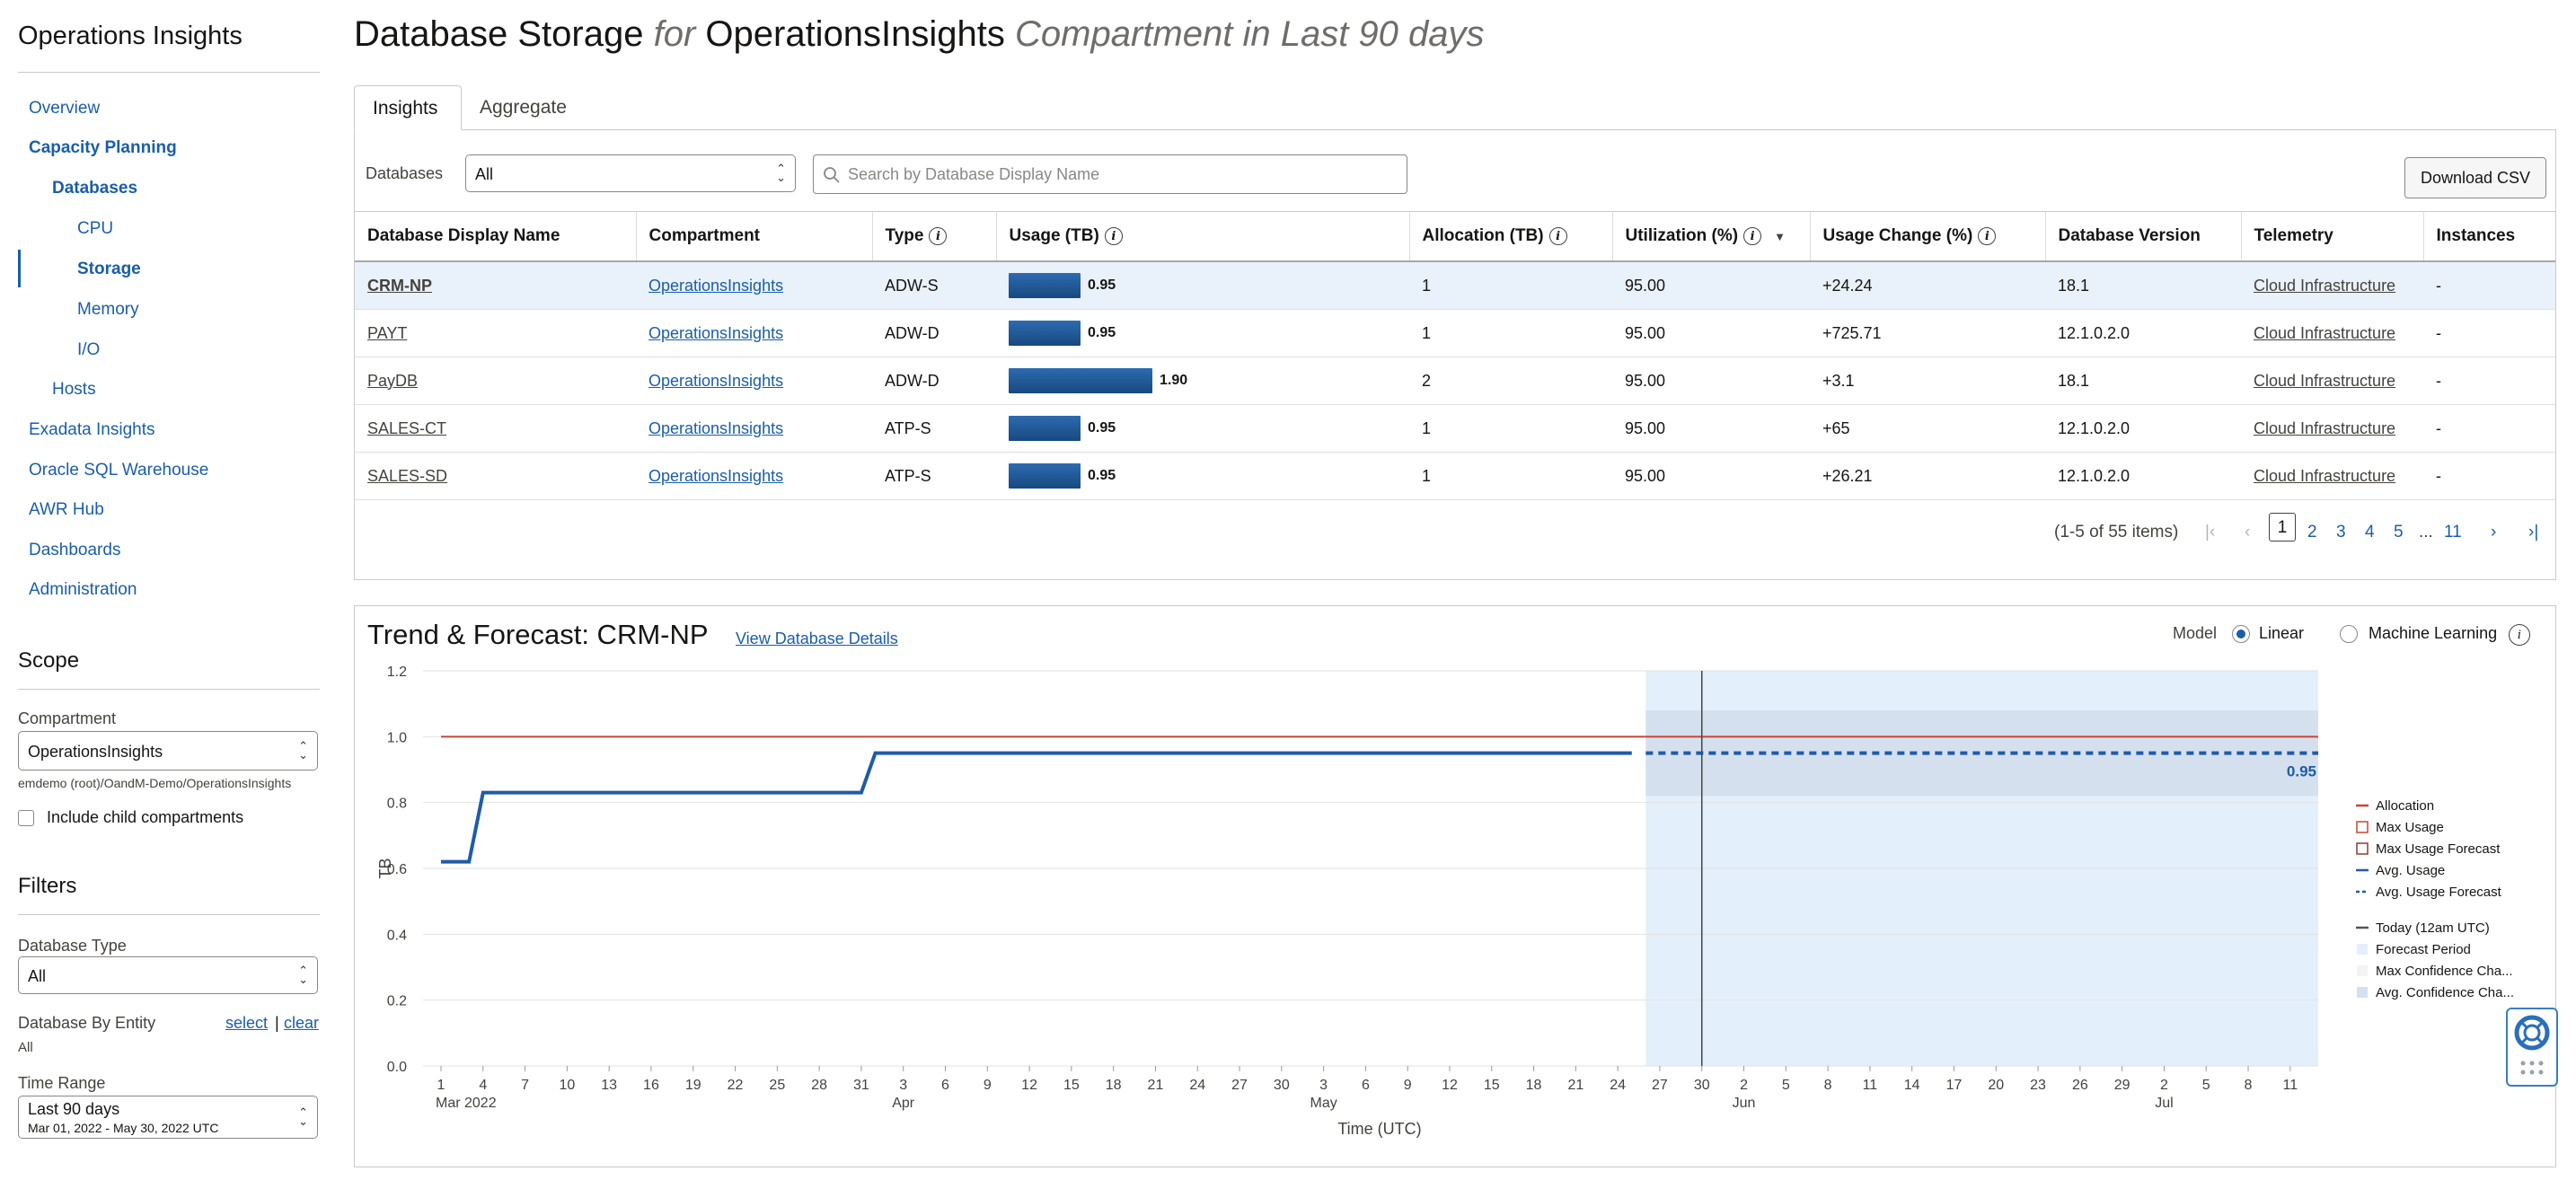 The image size is (2576, 1180). Describe the element at coordinates (95, 229) in the screenshot. I see `nav-cpu: CPU` at that location.